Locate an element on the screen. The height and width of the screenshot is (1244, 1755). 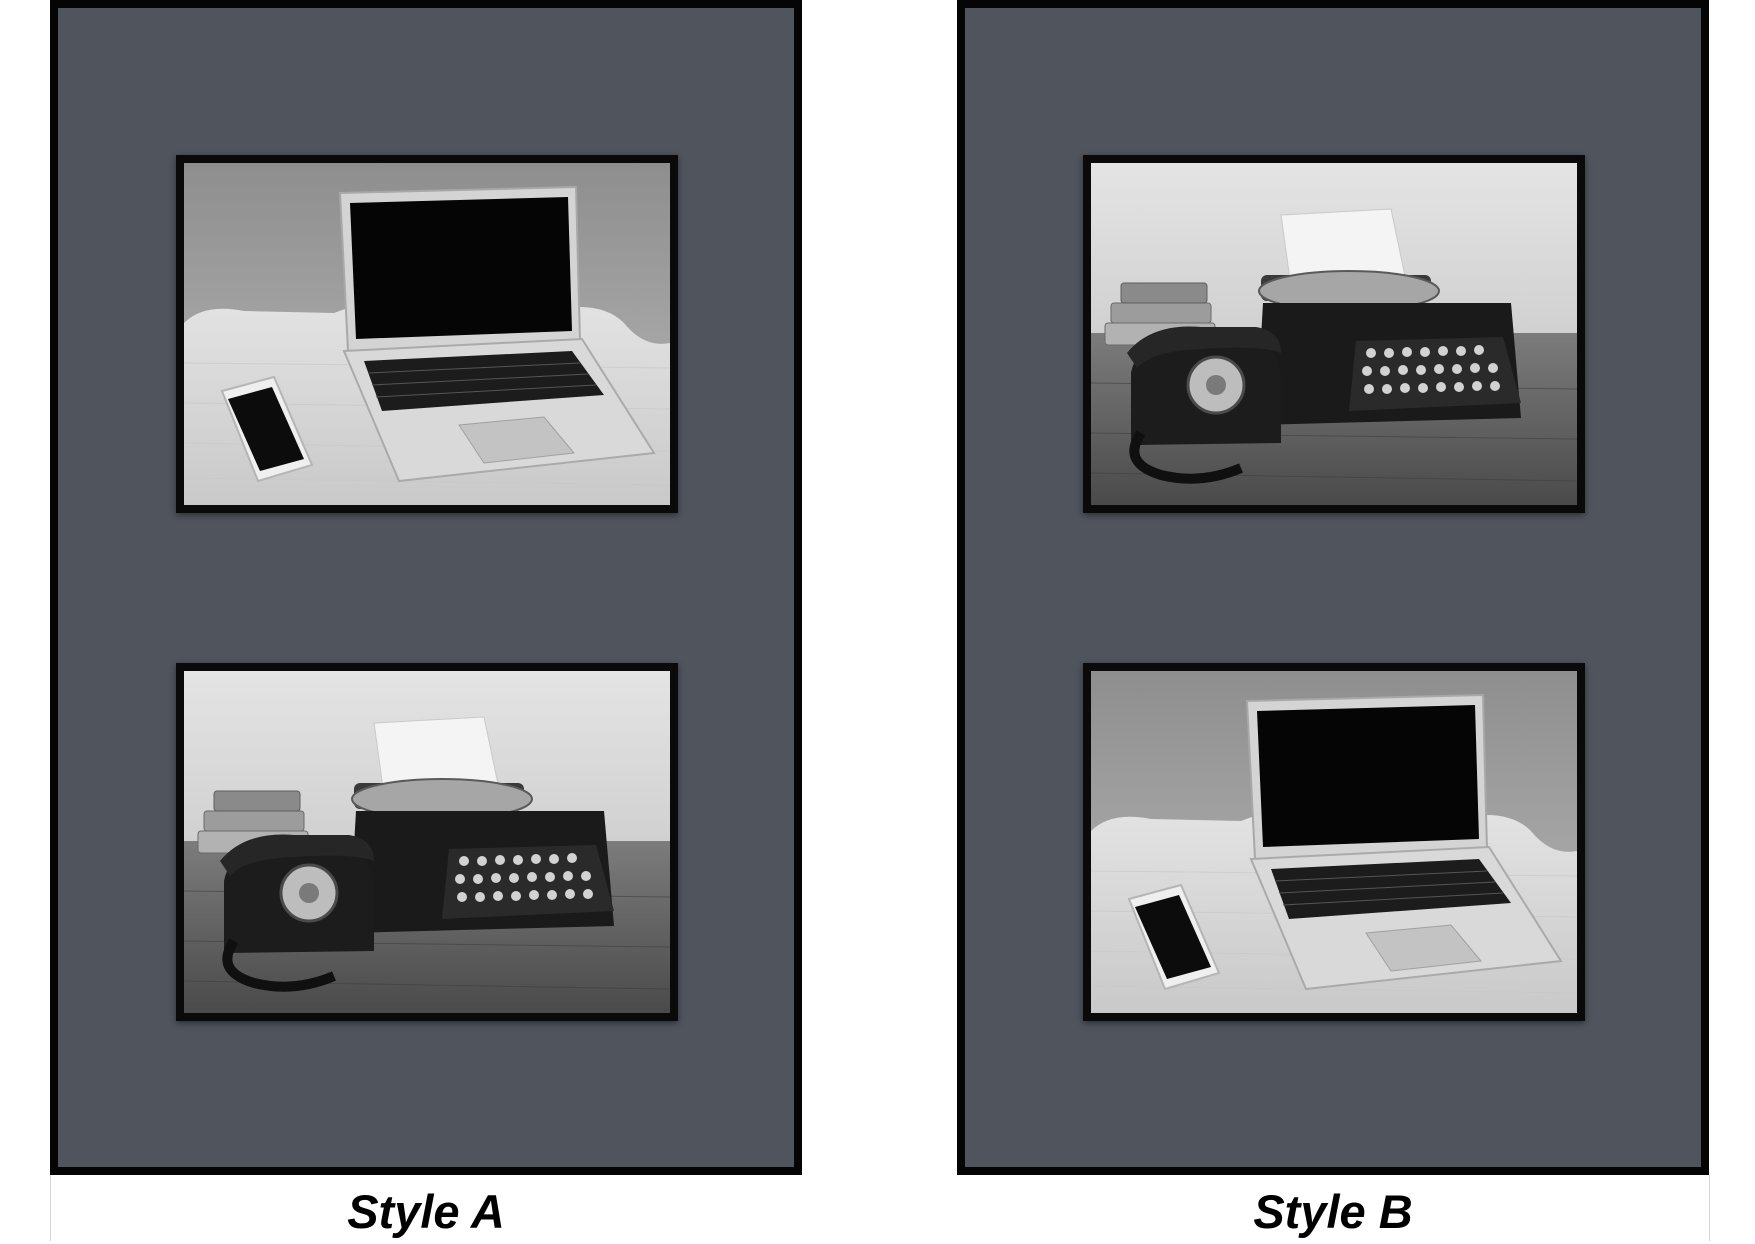
divider is located at coordinates (1709, 1208).